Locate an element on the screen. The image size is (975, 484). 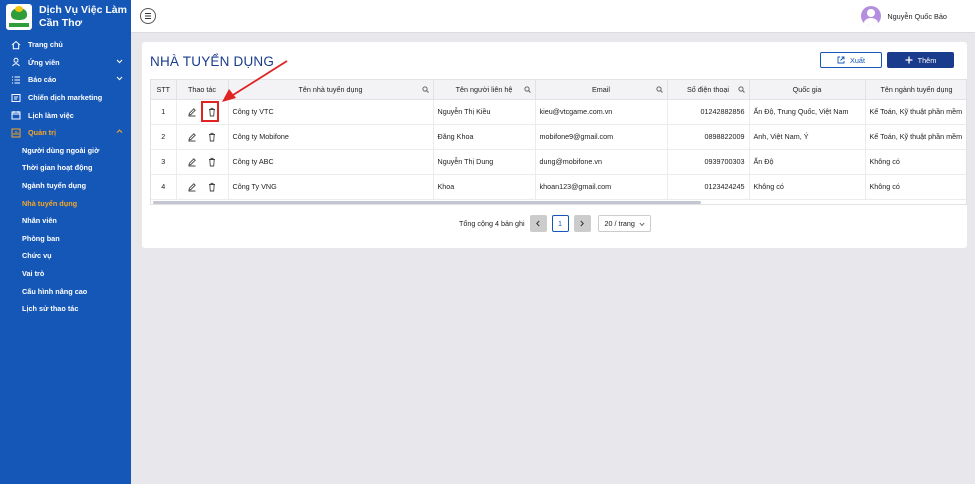
plus-icon is located at coordinates (909, 60).